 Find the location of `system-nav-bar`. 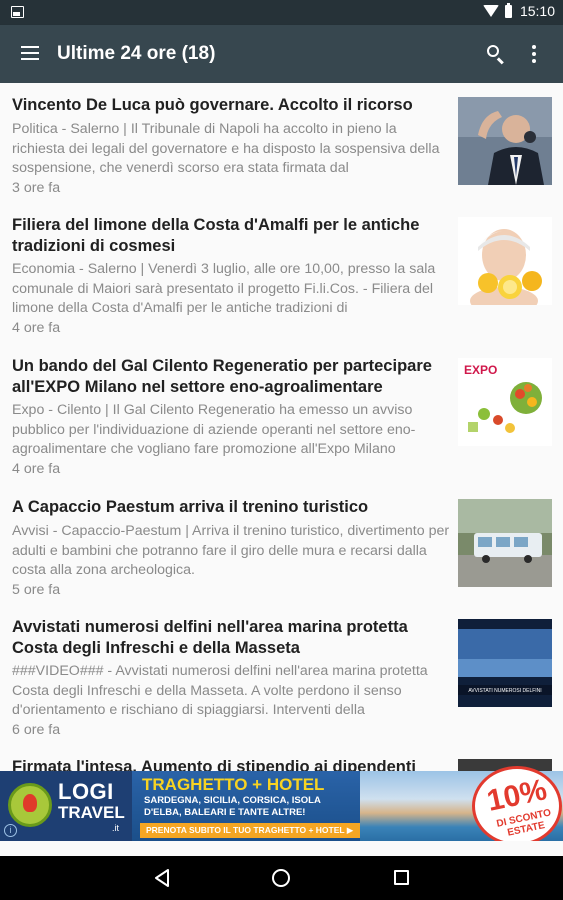

system-nav-bar is located at coordinates (281, 878).